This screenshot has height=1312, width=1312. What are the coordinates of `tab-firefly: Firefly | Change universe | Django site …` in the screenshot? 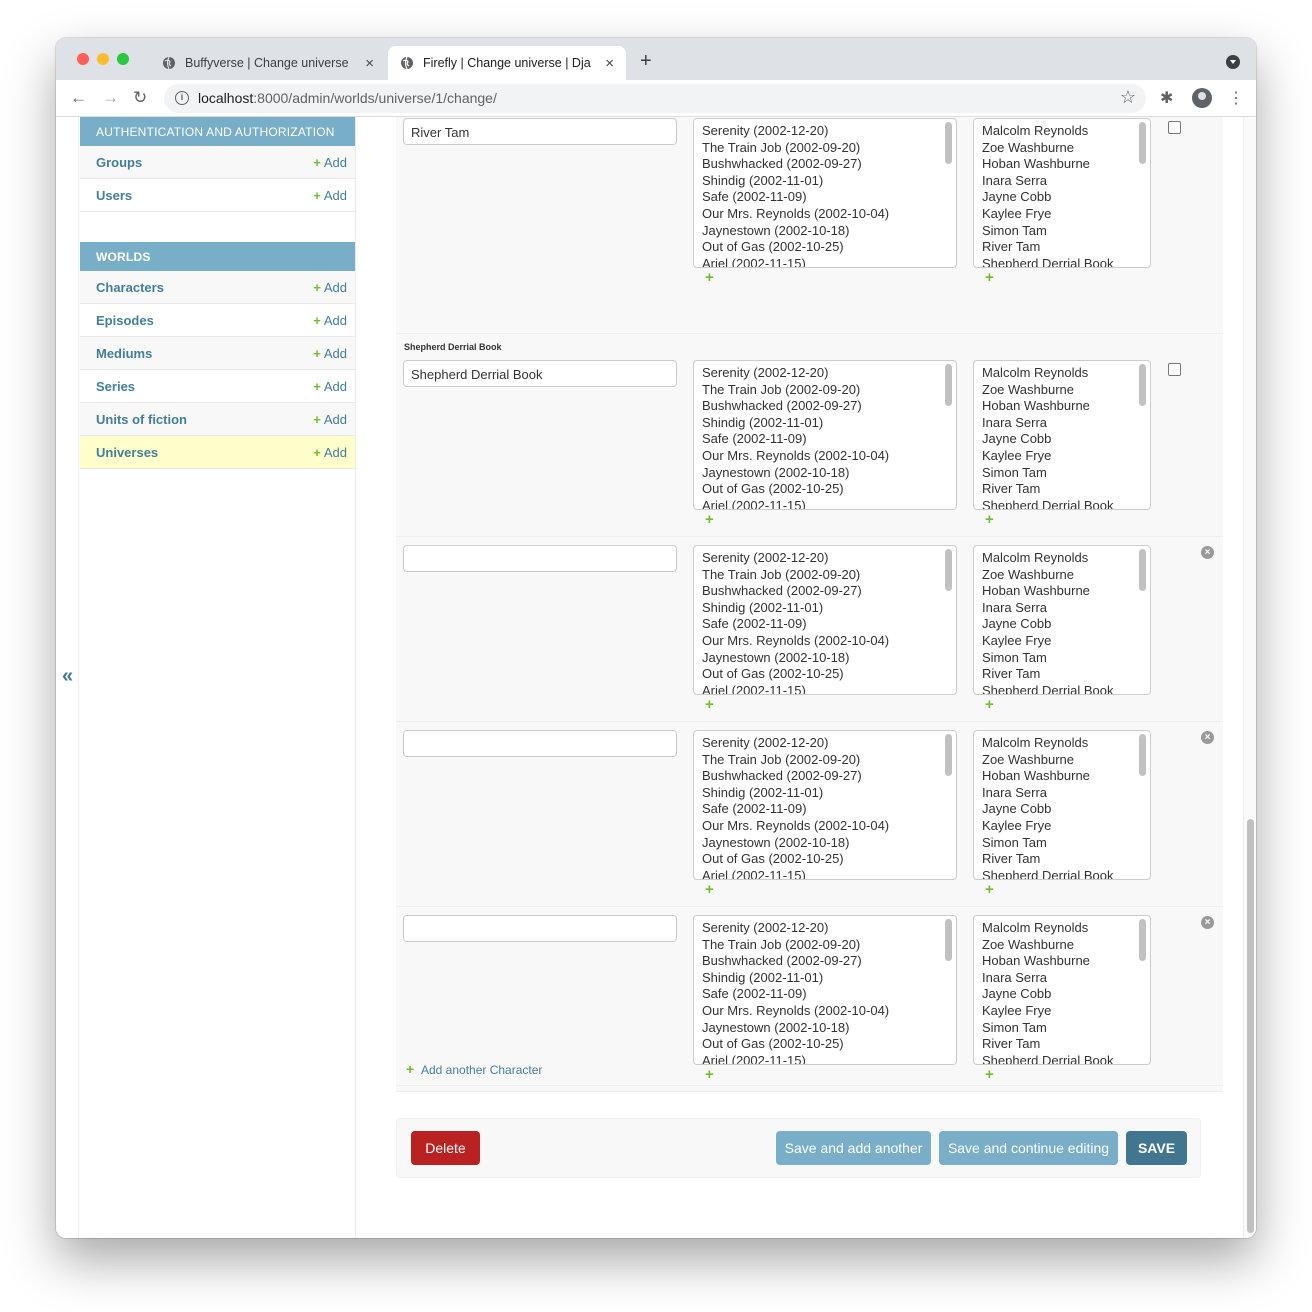 It's located at (507, 63).